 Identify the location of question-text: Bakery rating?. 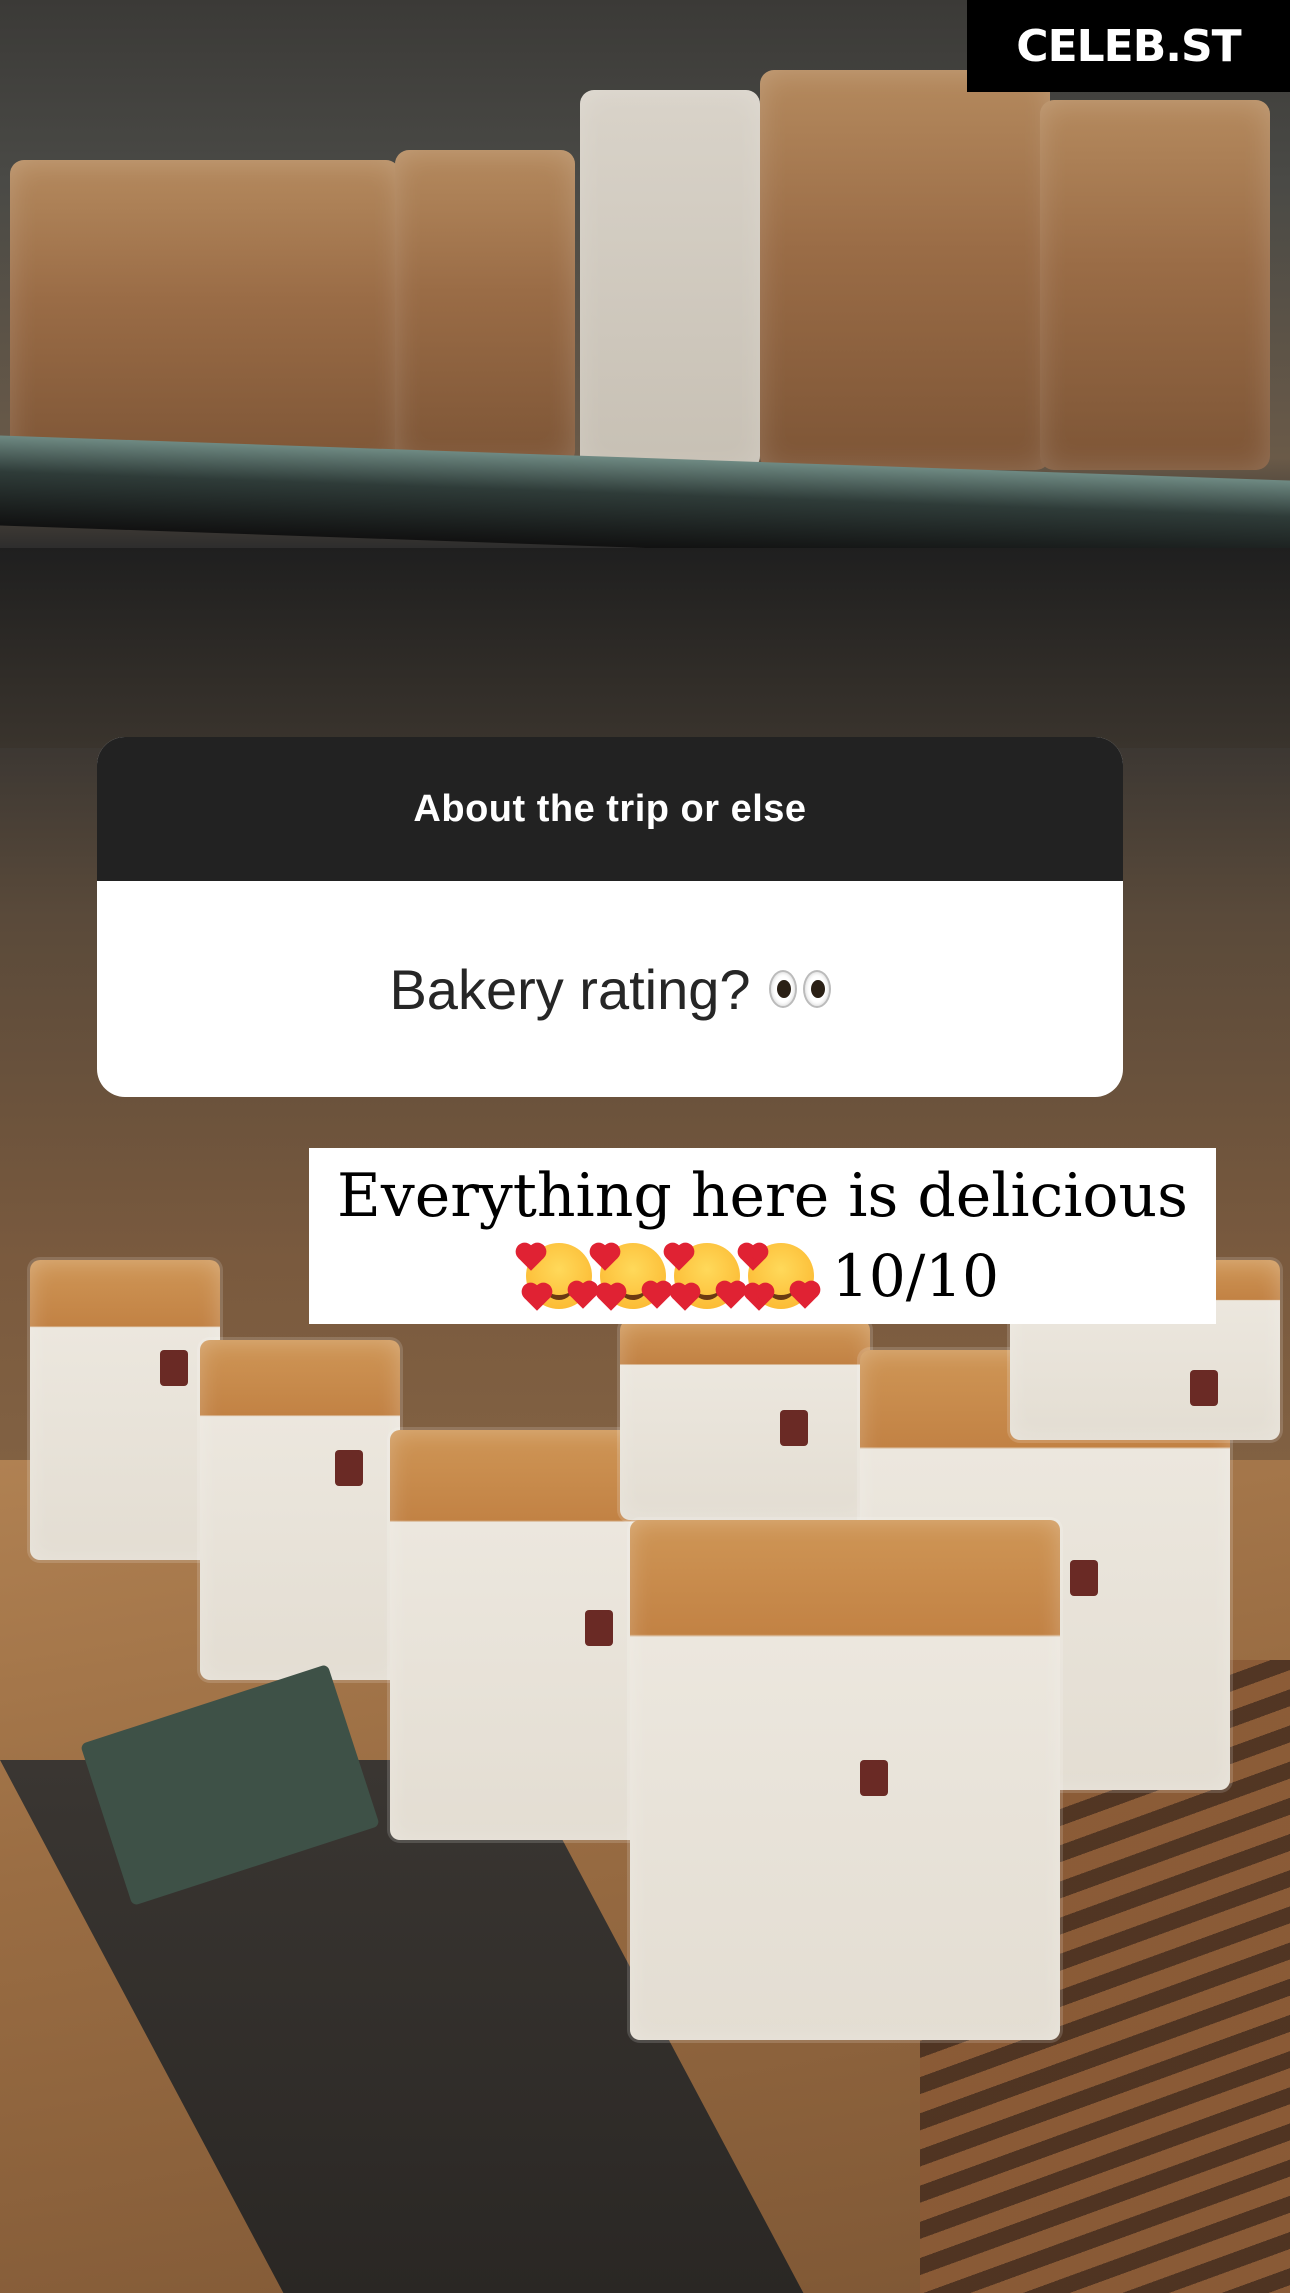
(570, 989).